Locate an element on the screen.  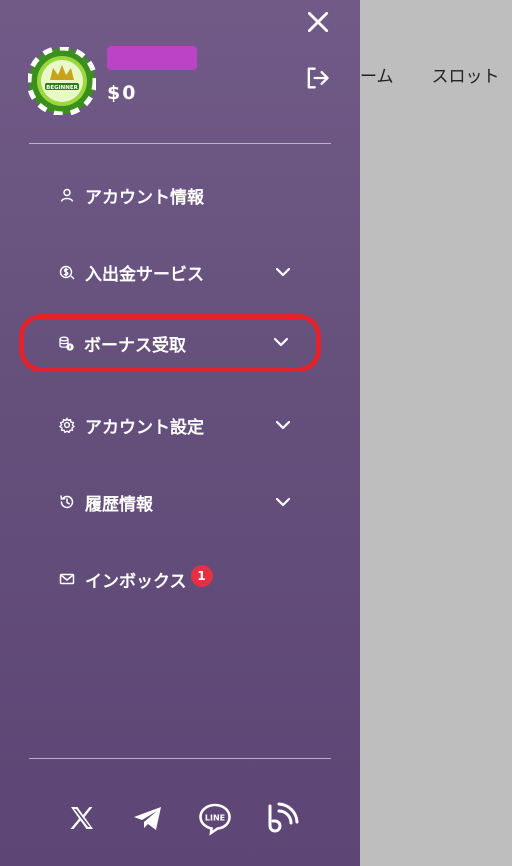
line-icon: LINE is located at coordinates (215, 818).